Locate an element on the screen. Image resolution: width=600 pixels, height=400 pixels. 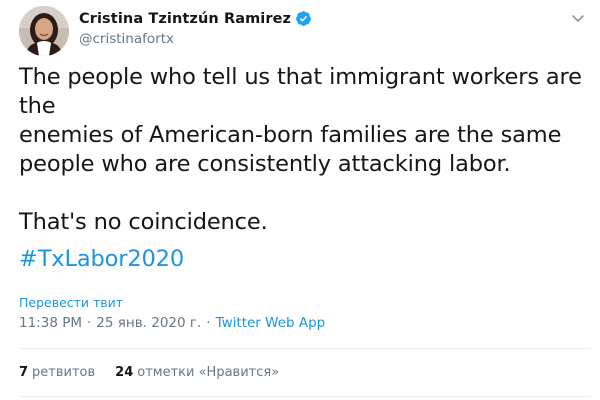
likes-stat: 24 отметки «Нравится» is located at coordinates (197, 372).